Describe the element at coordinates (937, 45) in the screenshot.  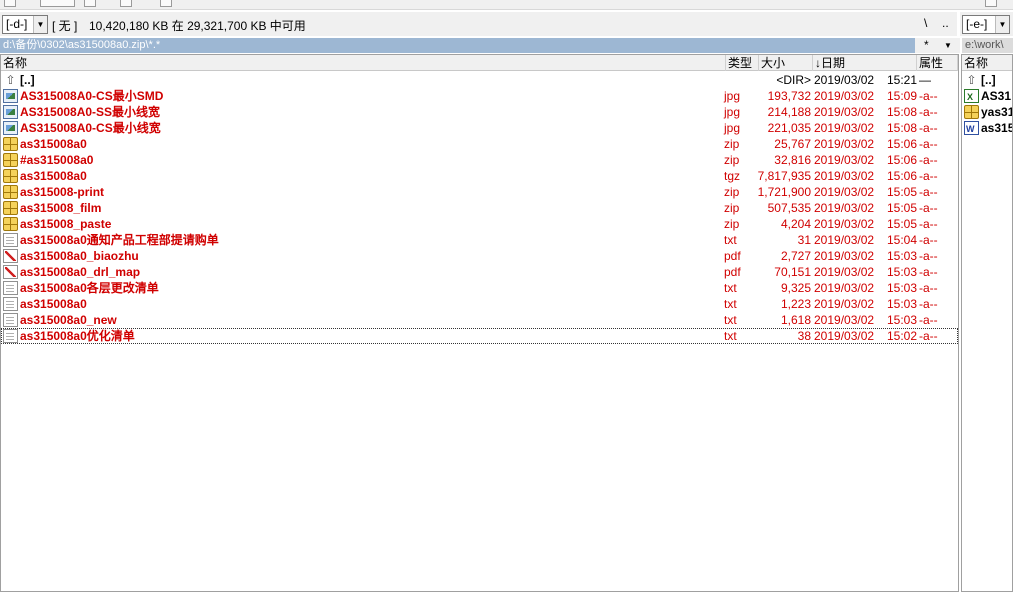
I see `filter-bar: * ▼` at that location.